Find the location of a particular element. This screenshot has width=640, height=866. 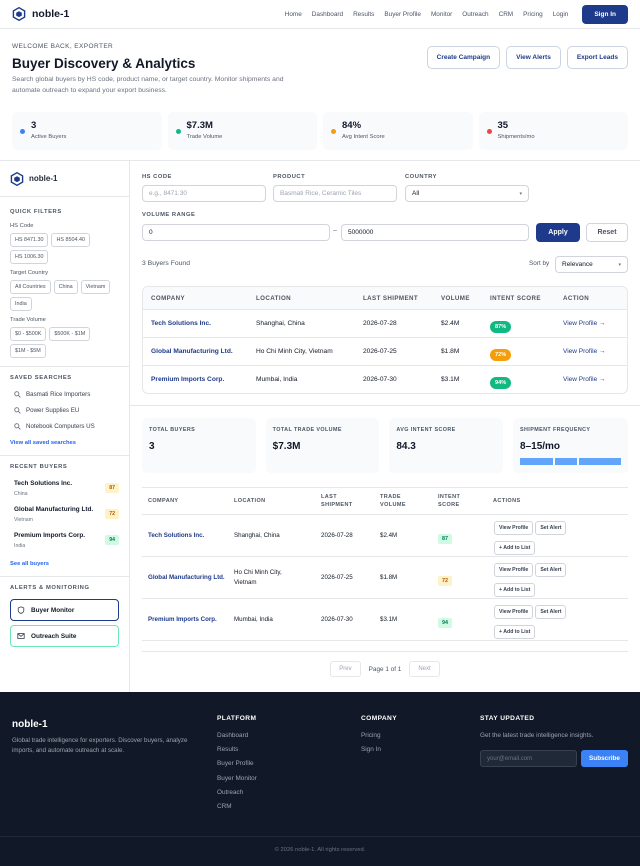

hs-code-placeholder: e.g., 8471.30 is located at coordinates (168, 193).